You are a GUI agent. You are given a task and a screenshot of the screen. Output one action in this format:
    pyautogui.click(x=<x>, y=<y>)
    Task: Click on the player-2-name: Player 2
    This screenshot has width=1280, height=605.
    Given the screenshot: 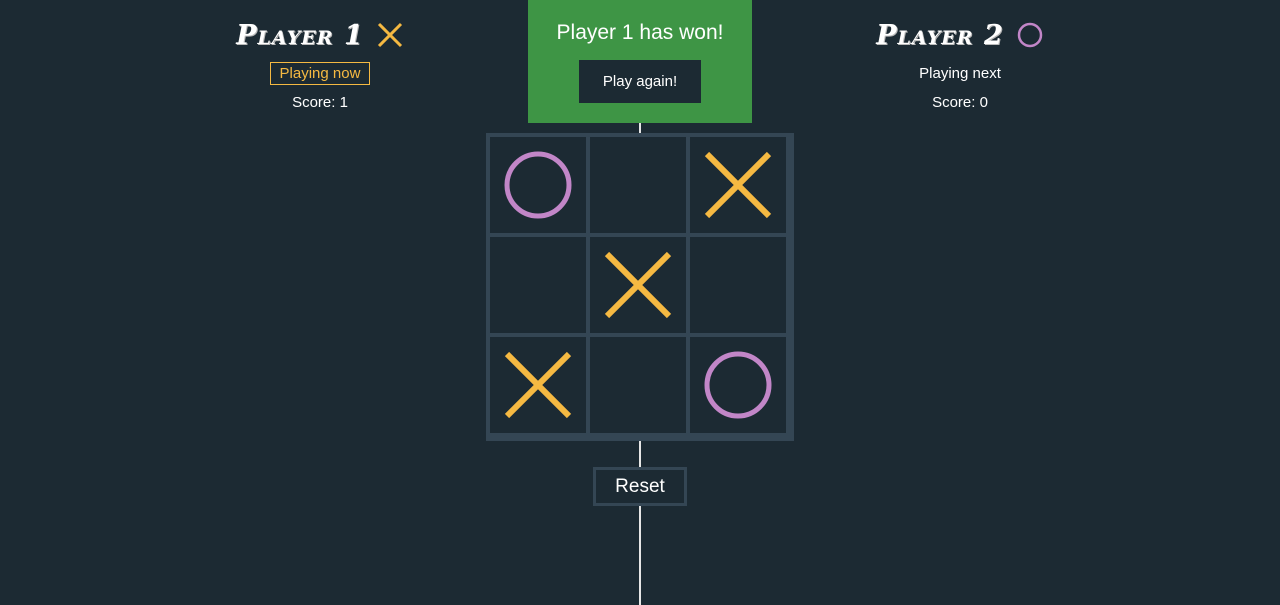 What is the action you would take?
    pyautogui.click(x=940, y=35)
    